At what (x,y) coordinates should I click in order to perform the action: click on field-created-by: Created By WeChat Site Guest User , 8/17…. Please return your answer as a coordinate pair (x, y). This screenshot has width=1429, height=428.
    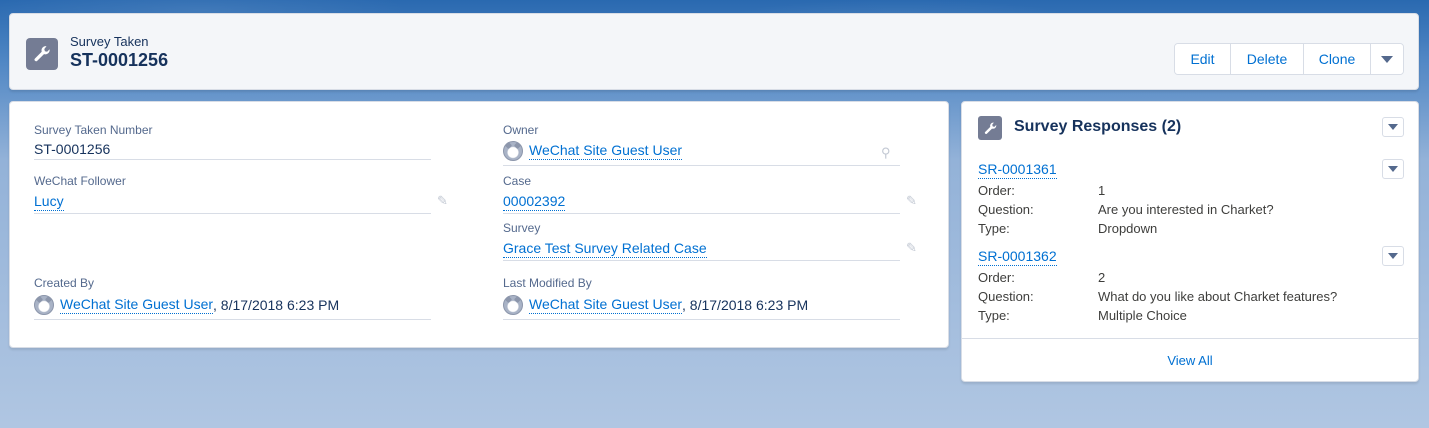
    Looking at the image, I should click on (232, 297).